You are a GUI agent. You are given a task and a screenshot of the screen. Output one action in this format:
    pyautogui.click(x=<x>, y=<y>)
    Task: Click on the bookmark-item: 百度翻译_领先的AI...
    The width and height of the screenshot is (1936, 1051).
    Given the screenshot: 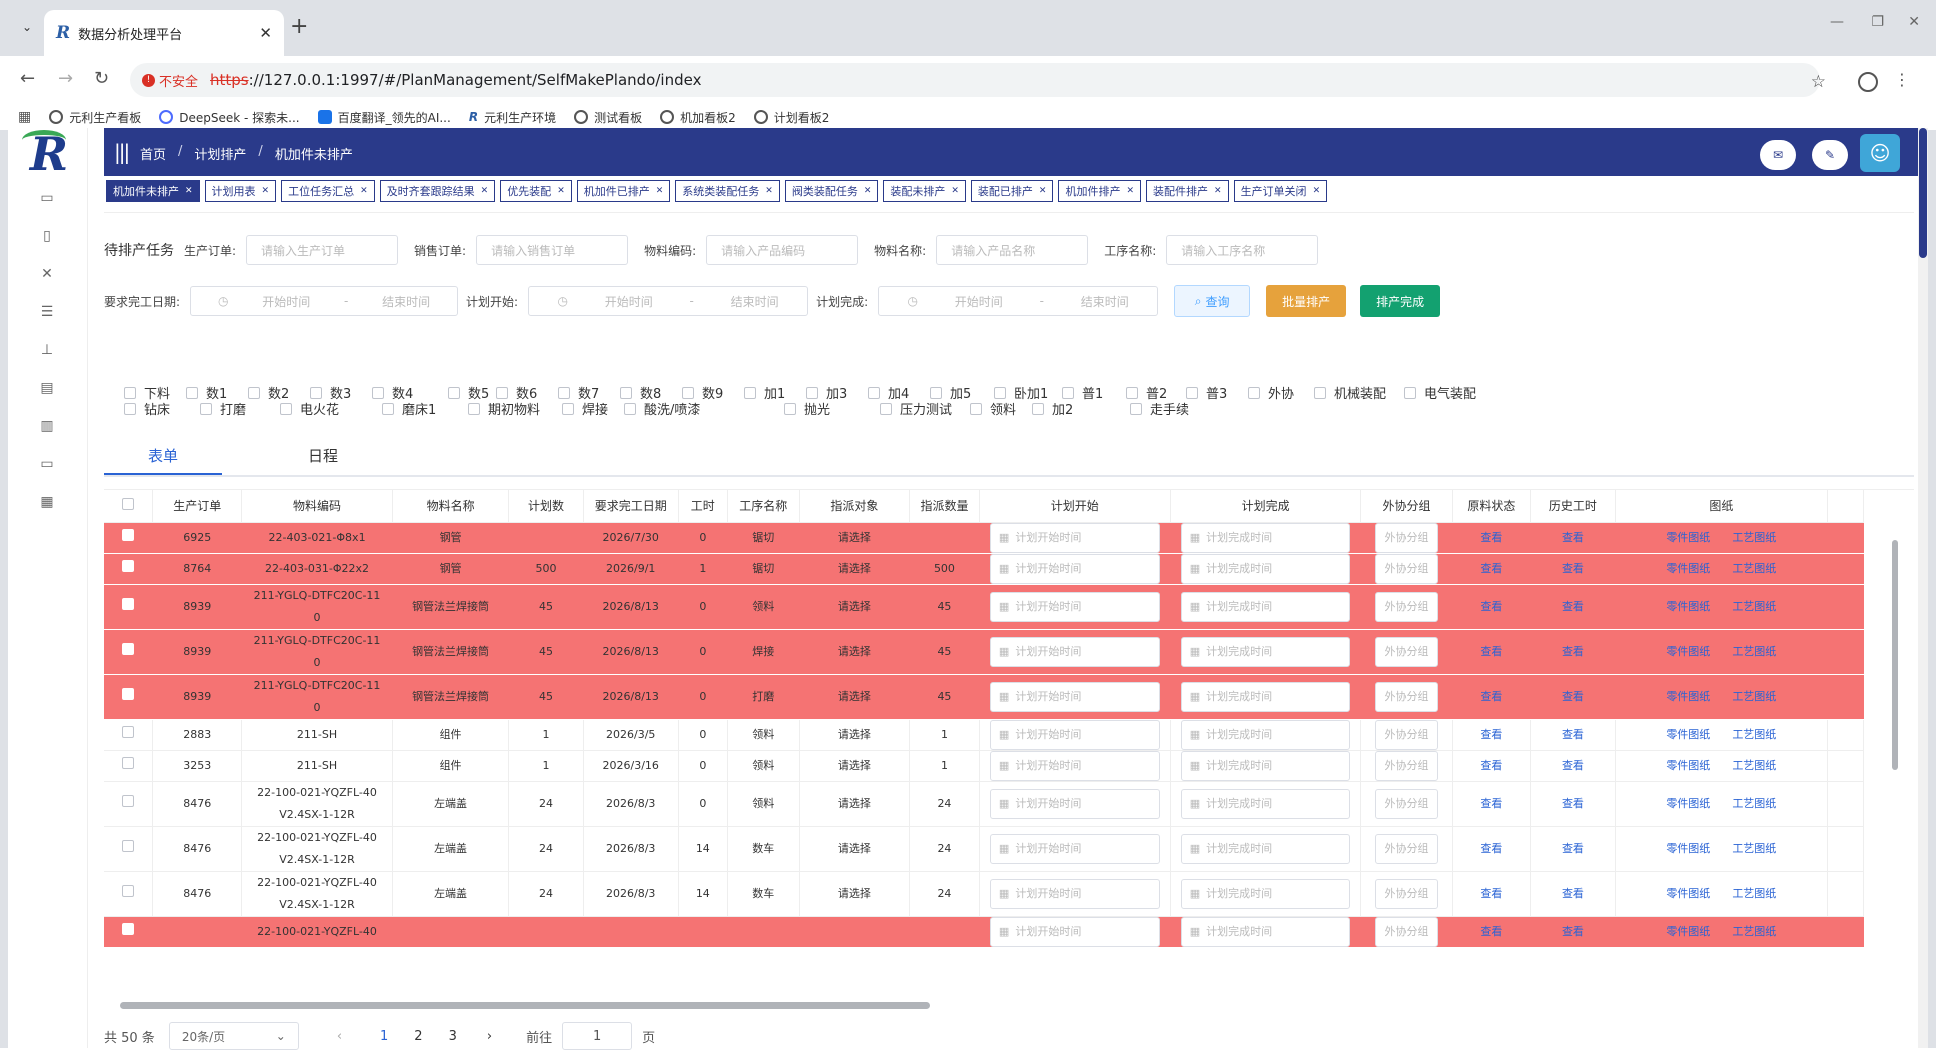 What is the action you would take?
    pyautogui.click(x=384, y=117)
    